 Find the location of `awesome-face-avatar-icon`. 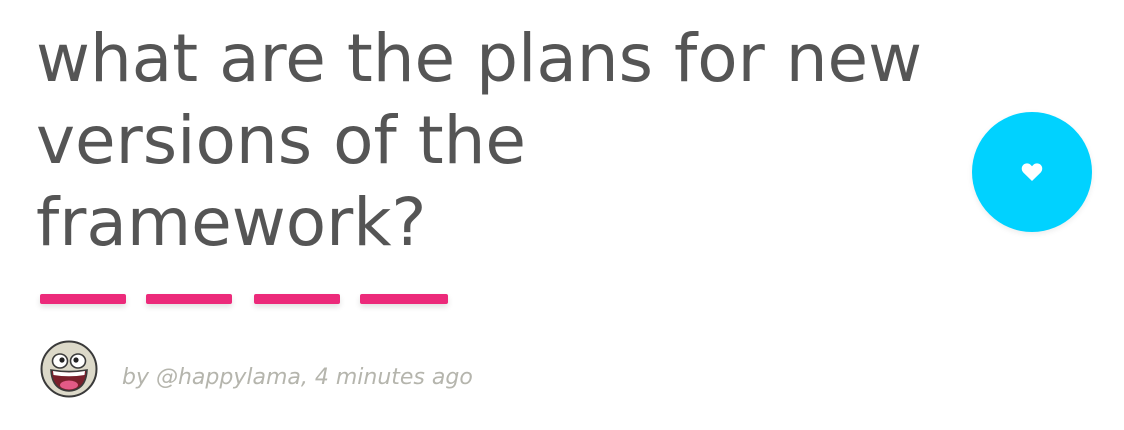

awesome-face-avatar-icon is located at coordinates (69, 369).